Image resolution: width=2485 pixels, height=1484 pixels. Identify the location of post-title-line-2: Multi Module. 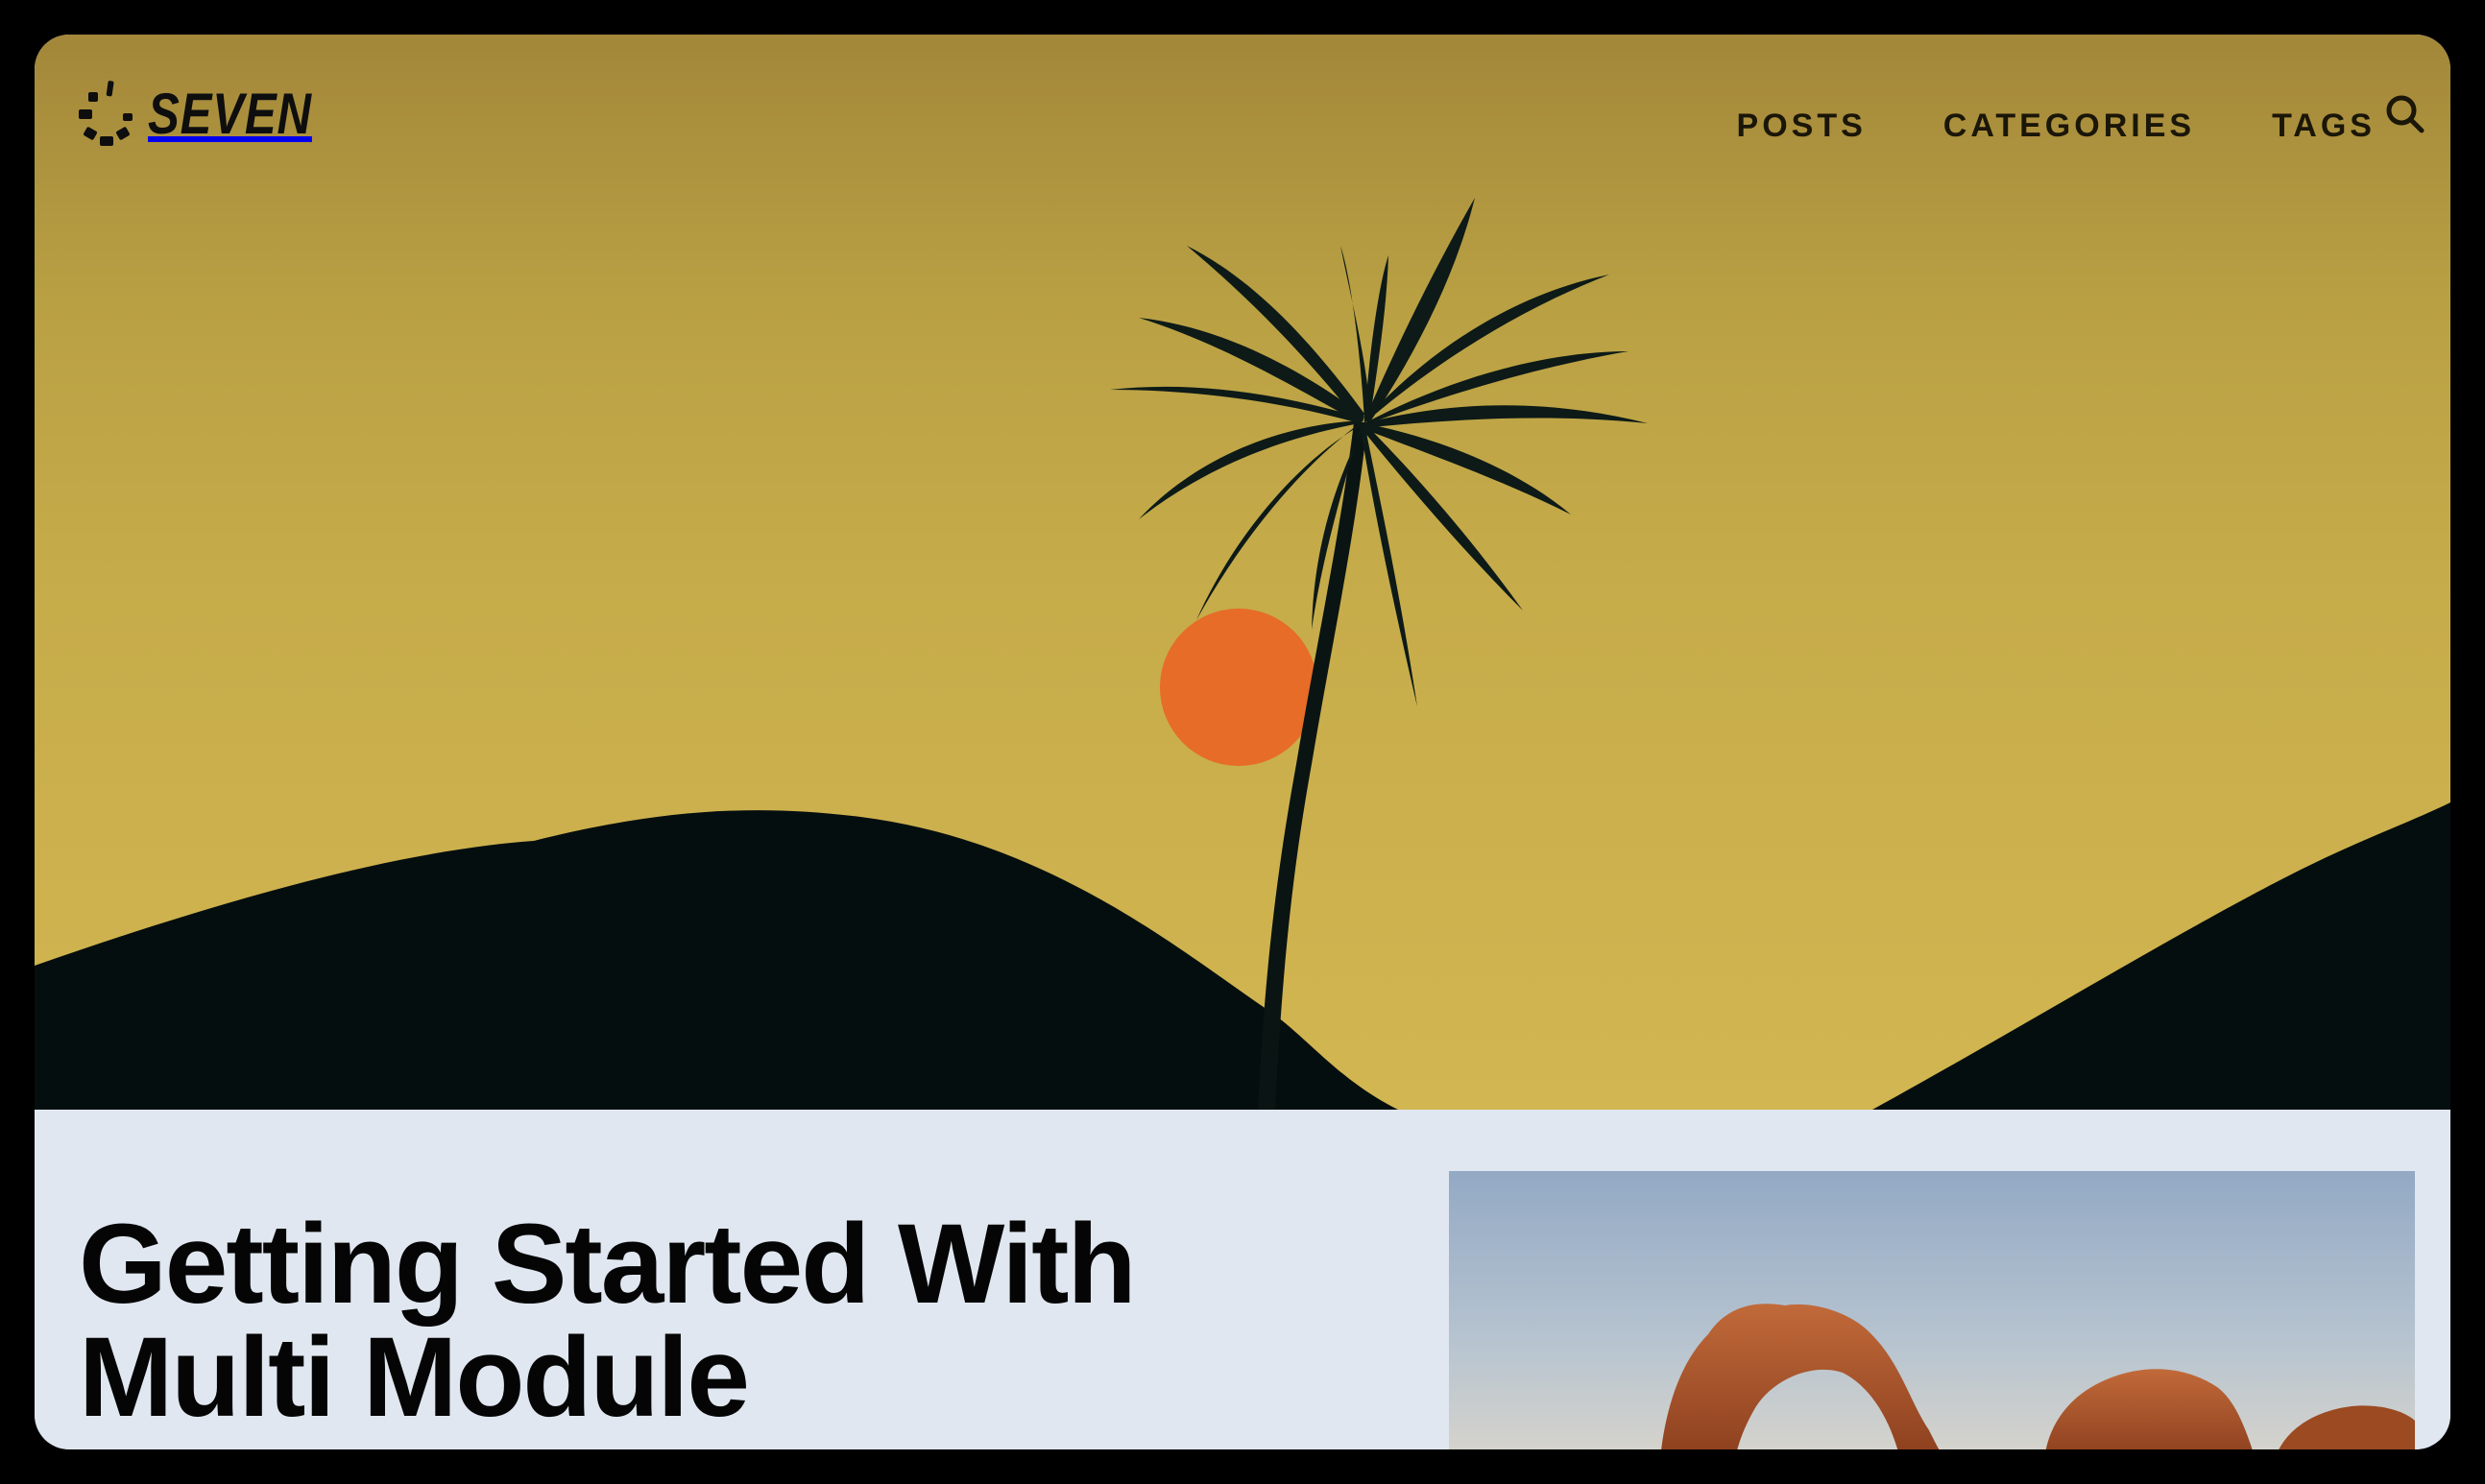
(414, 1377).